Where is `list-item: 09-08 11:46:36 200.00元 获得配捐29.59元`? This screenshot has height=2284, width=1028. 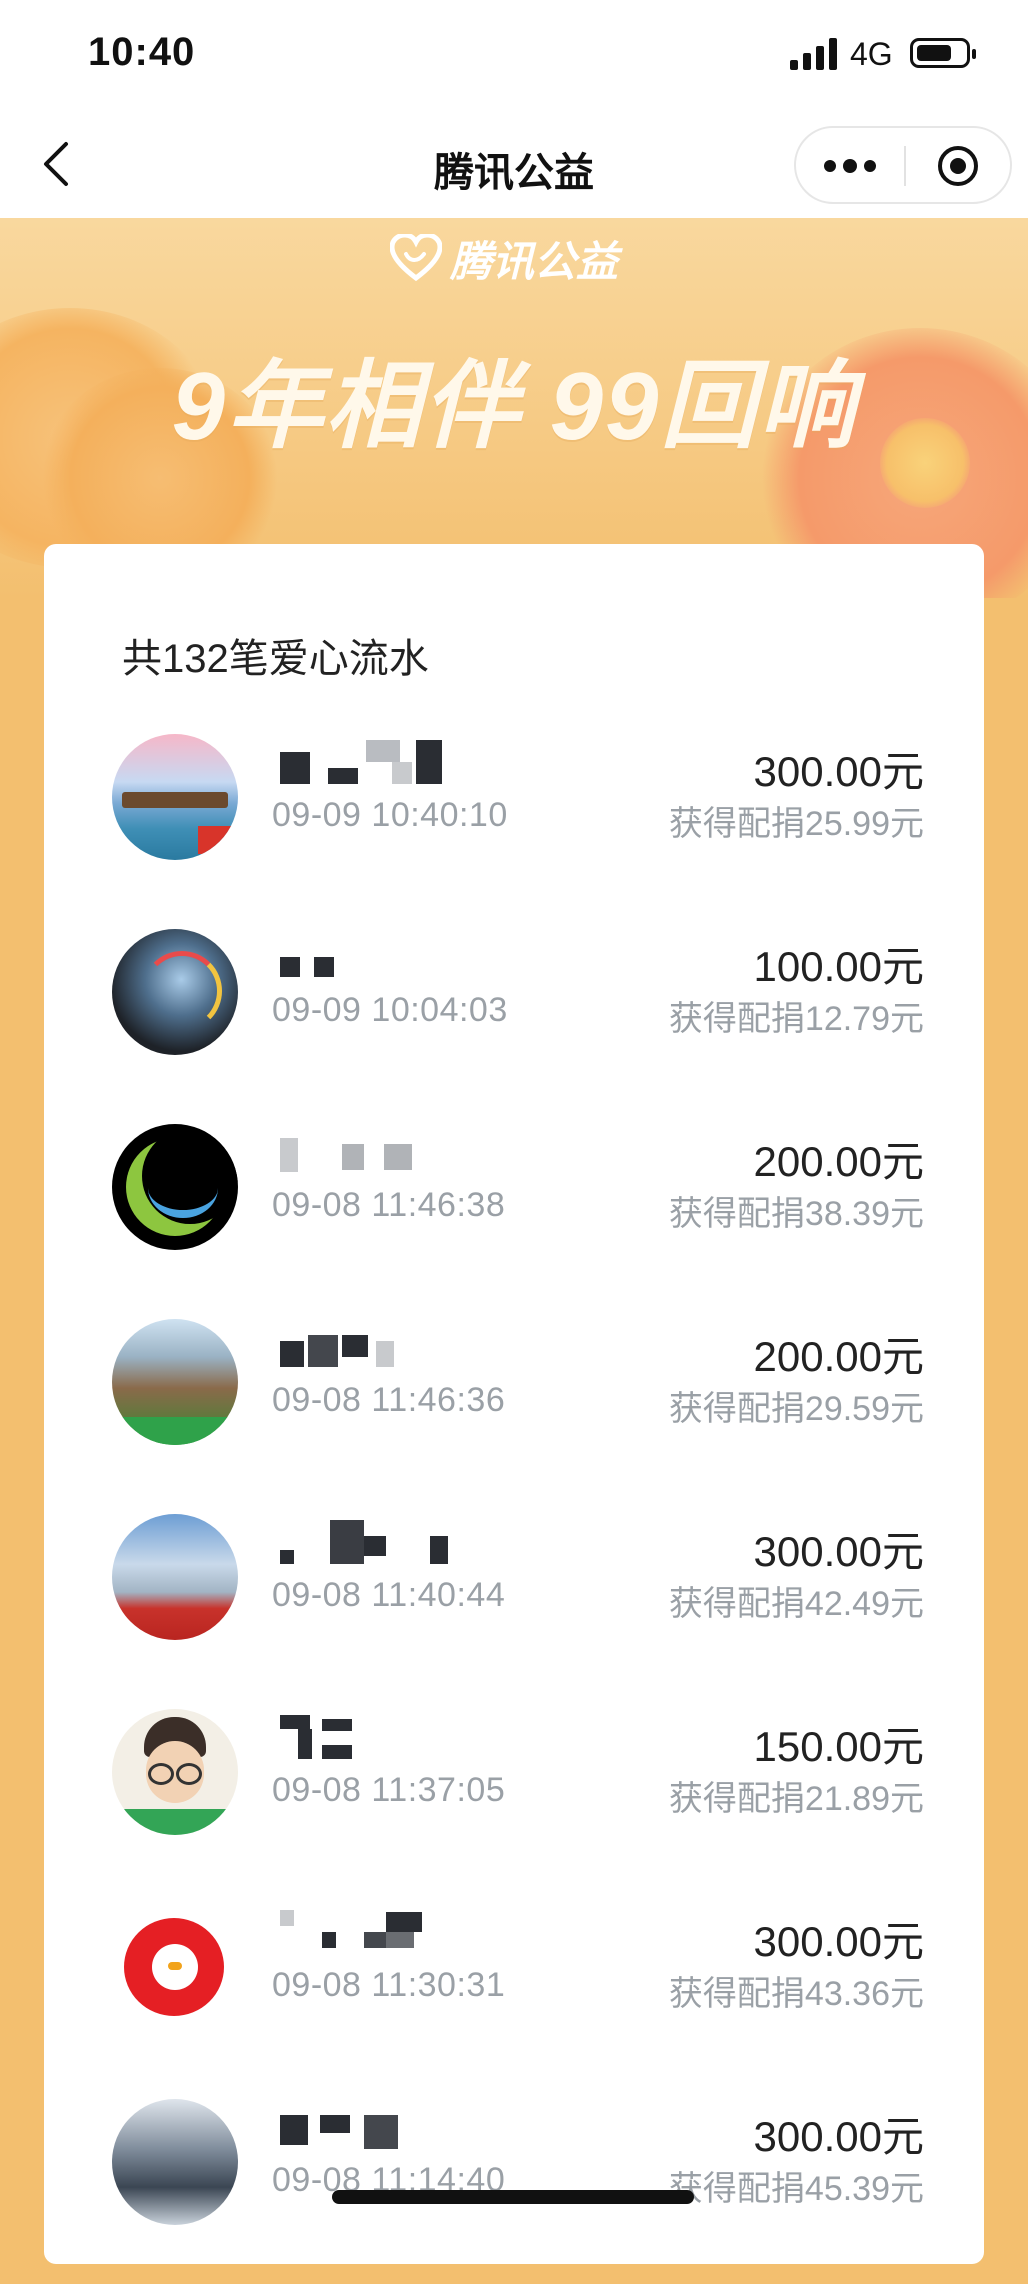 list-item: 09-08 11:46:36 200.00元 获得配捐29.59元 is located at coordinates (514, 1406).